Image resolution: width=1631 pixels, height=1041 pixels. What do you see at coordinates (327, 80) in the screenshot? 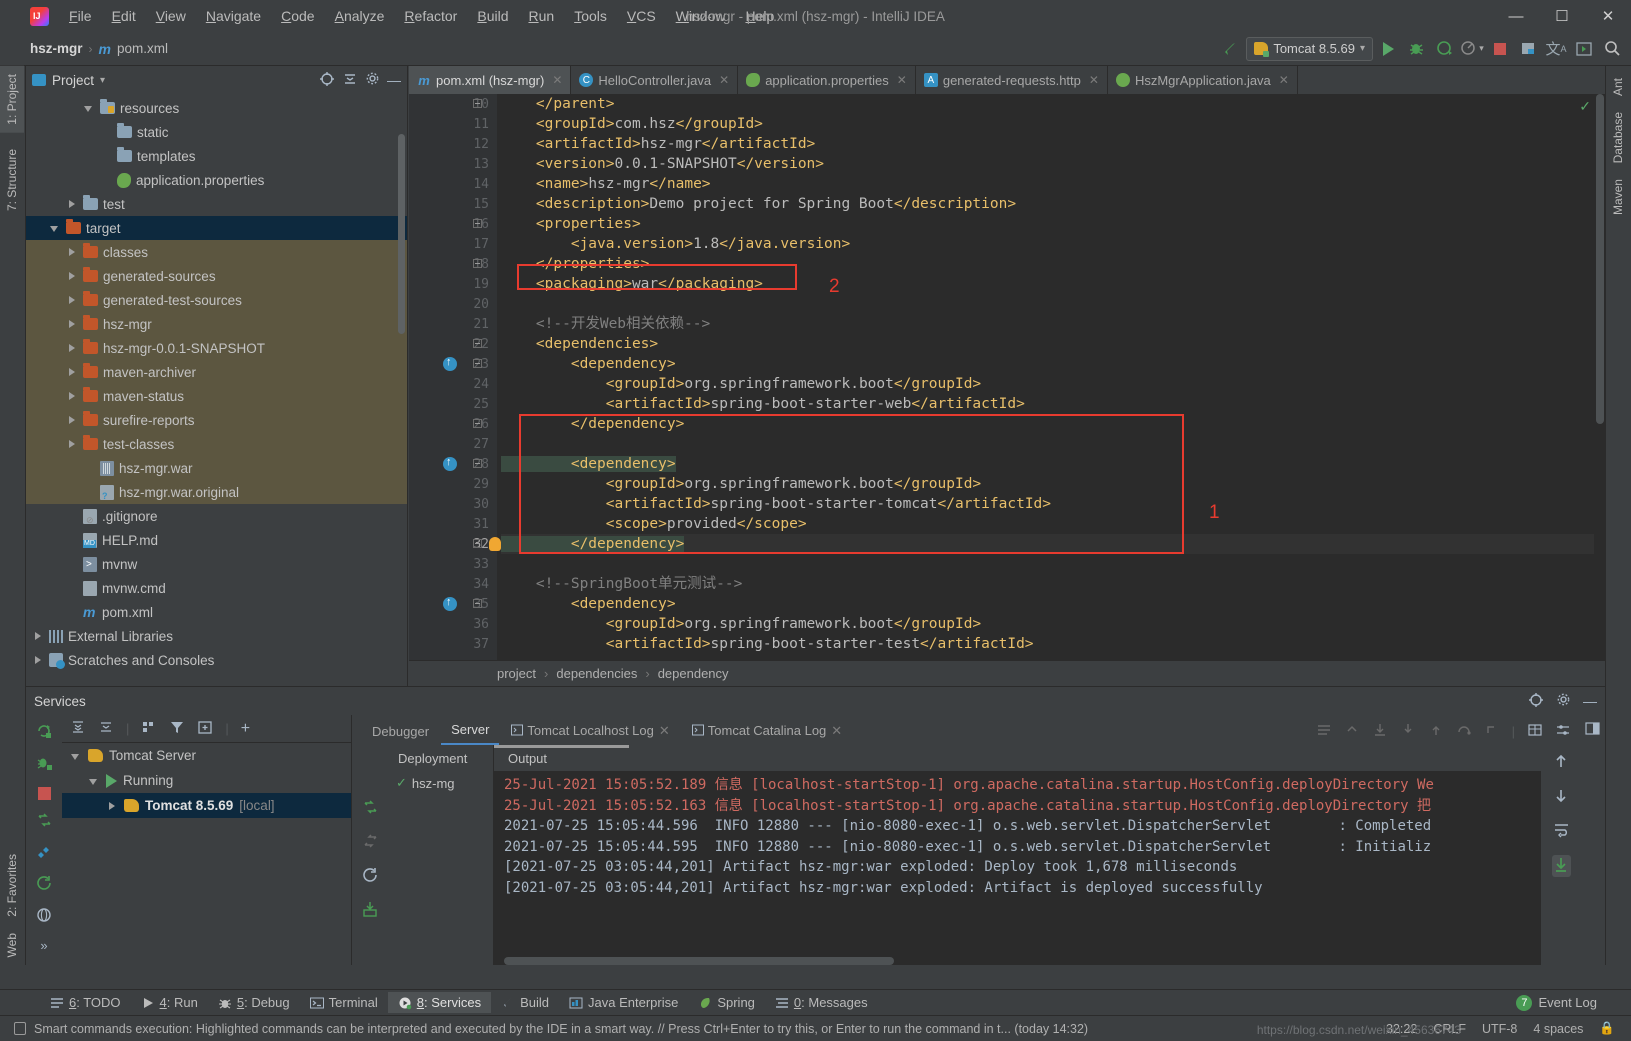
I see `locate-file-icon` at bounding box center [327, 80].